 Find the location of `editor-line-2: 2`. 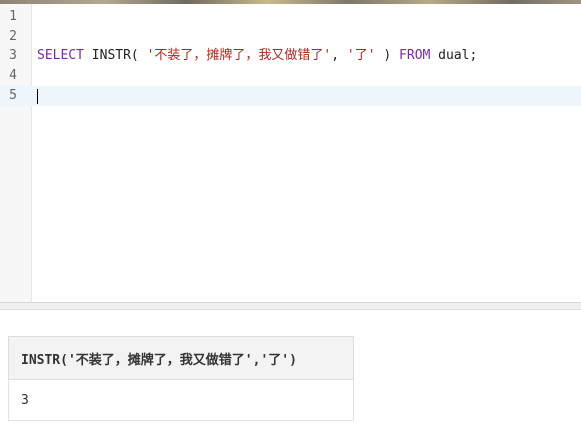

editor-line-2: 2 is located at coordinates (290, 37).